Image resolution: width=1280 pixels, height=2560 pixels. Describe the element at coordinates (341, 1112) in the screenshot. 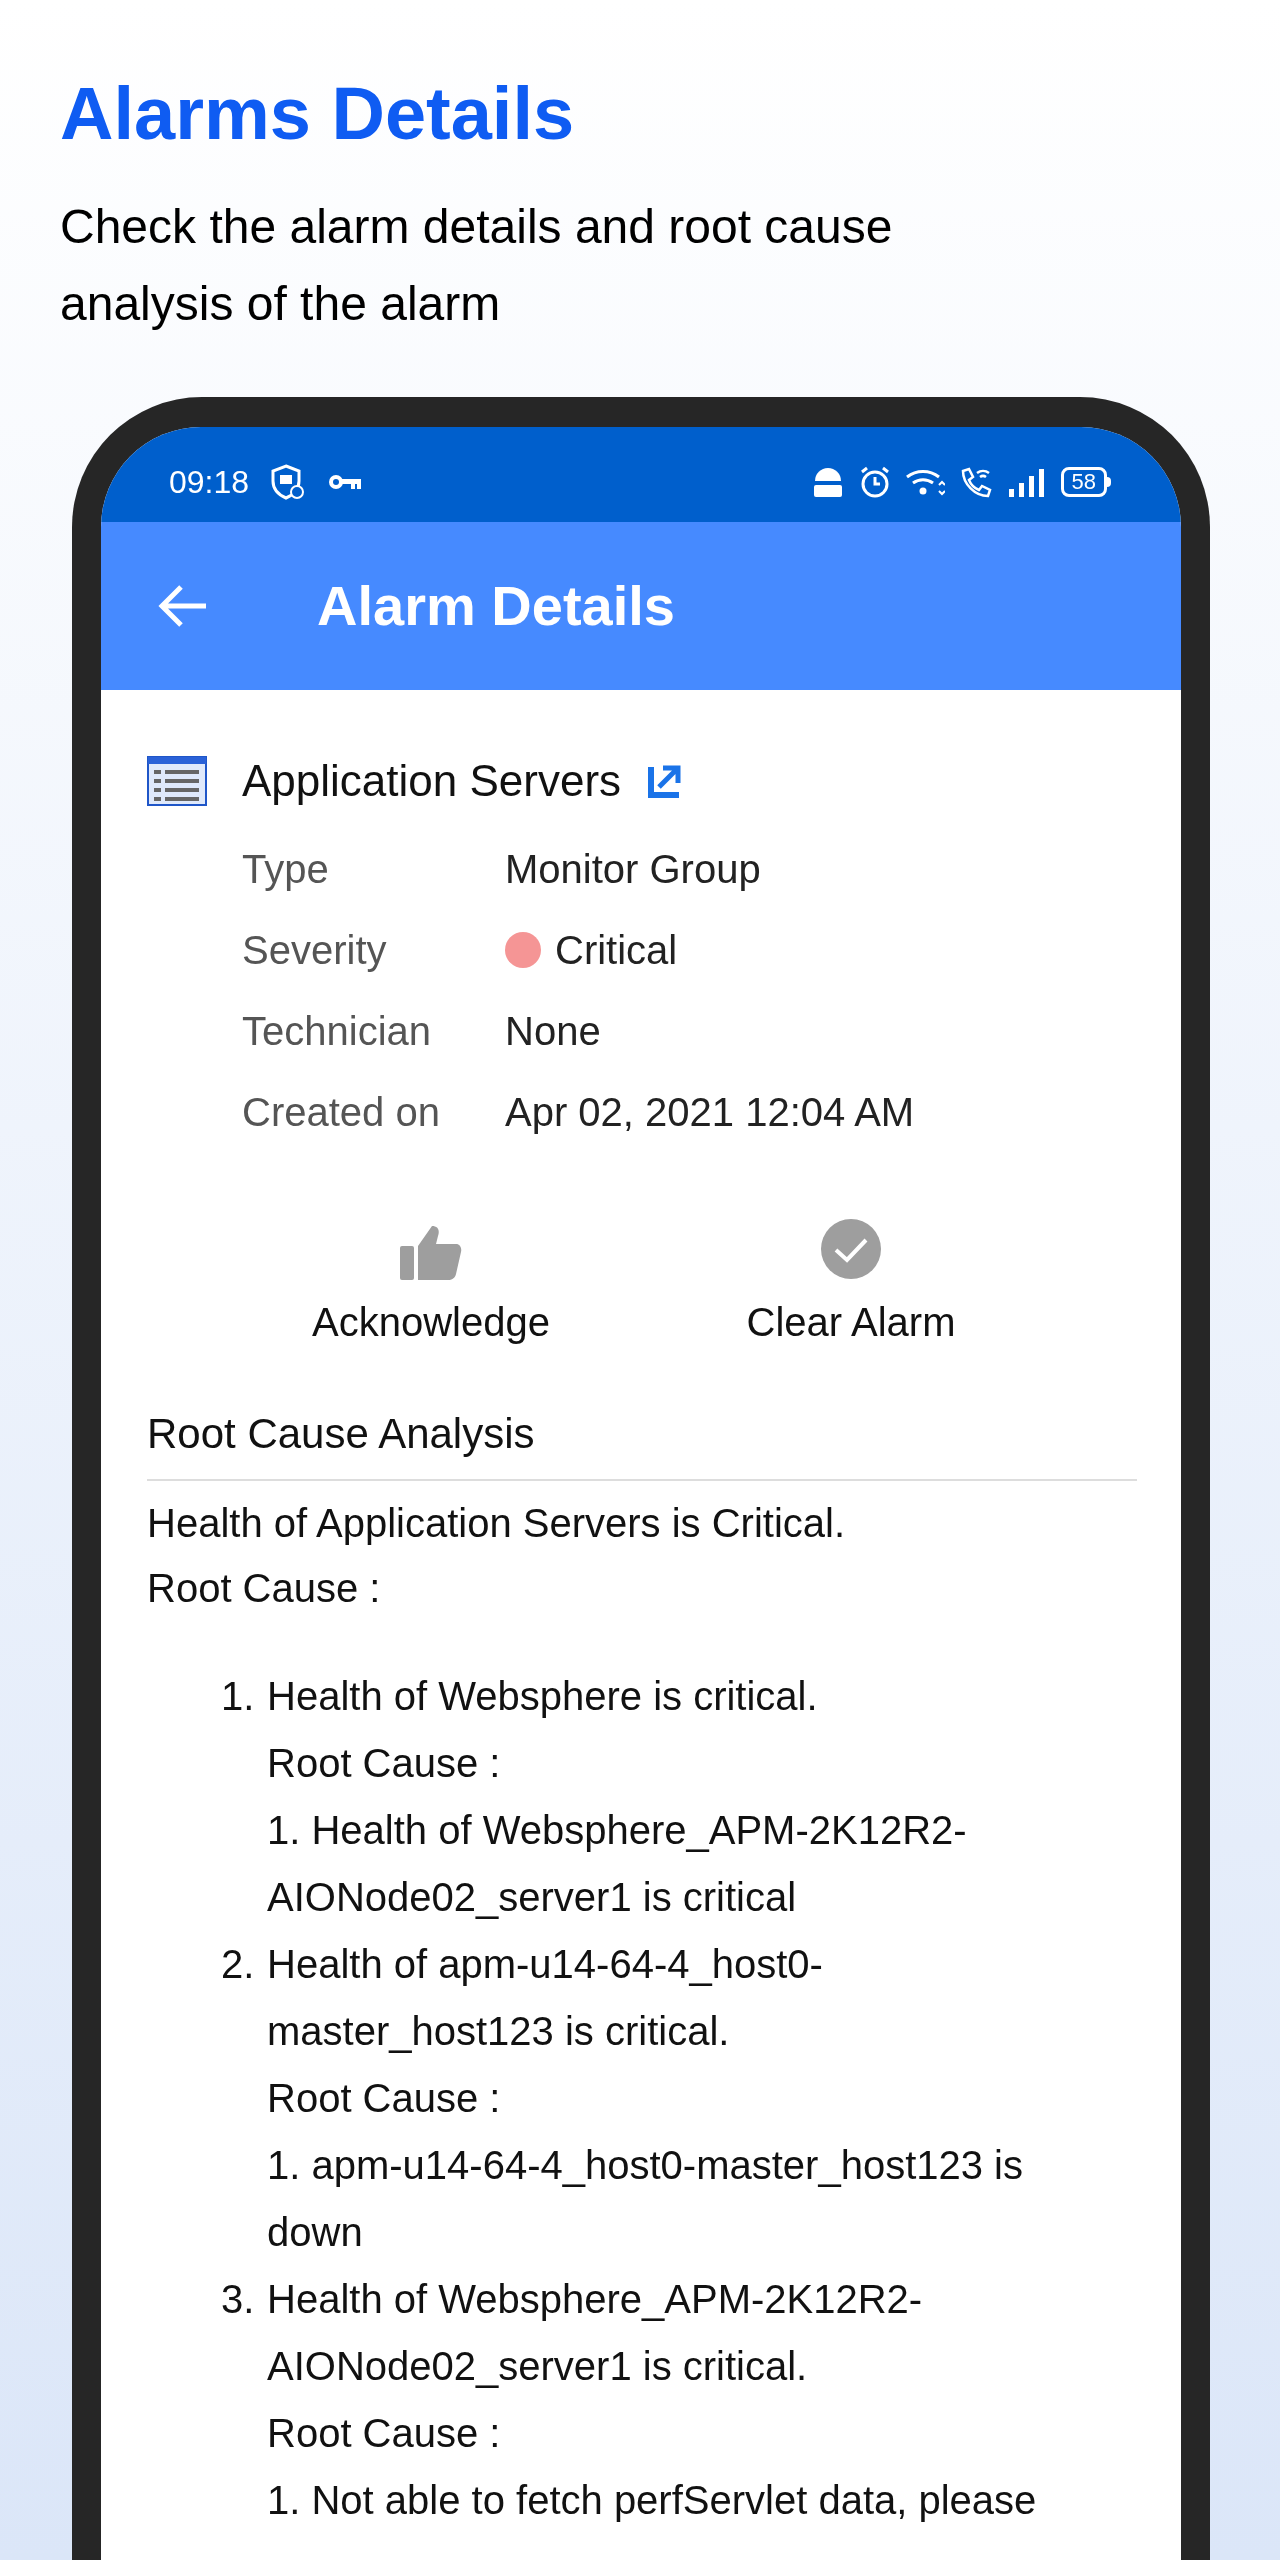

I see `detail-label: Created on` at that location.